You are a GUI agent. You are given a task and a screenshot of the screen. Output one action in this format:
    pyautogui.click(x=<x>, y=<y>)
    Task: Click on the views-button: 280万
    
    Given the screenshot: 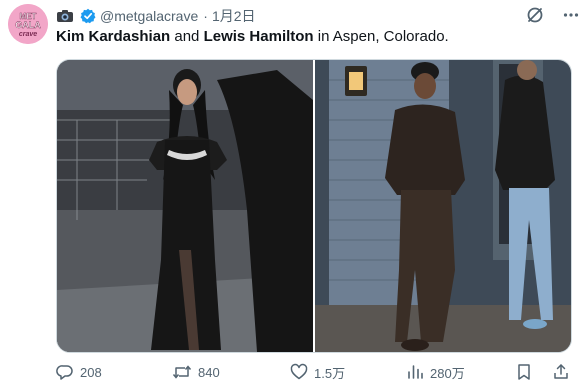 What is the action you would take?
    pyautogui.click(x=435, y=372)
    